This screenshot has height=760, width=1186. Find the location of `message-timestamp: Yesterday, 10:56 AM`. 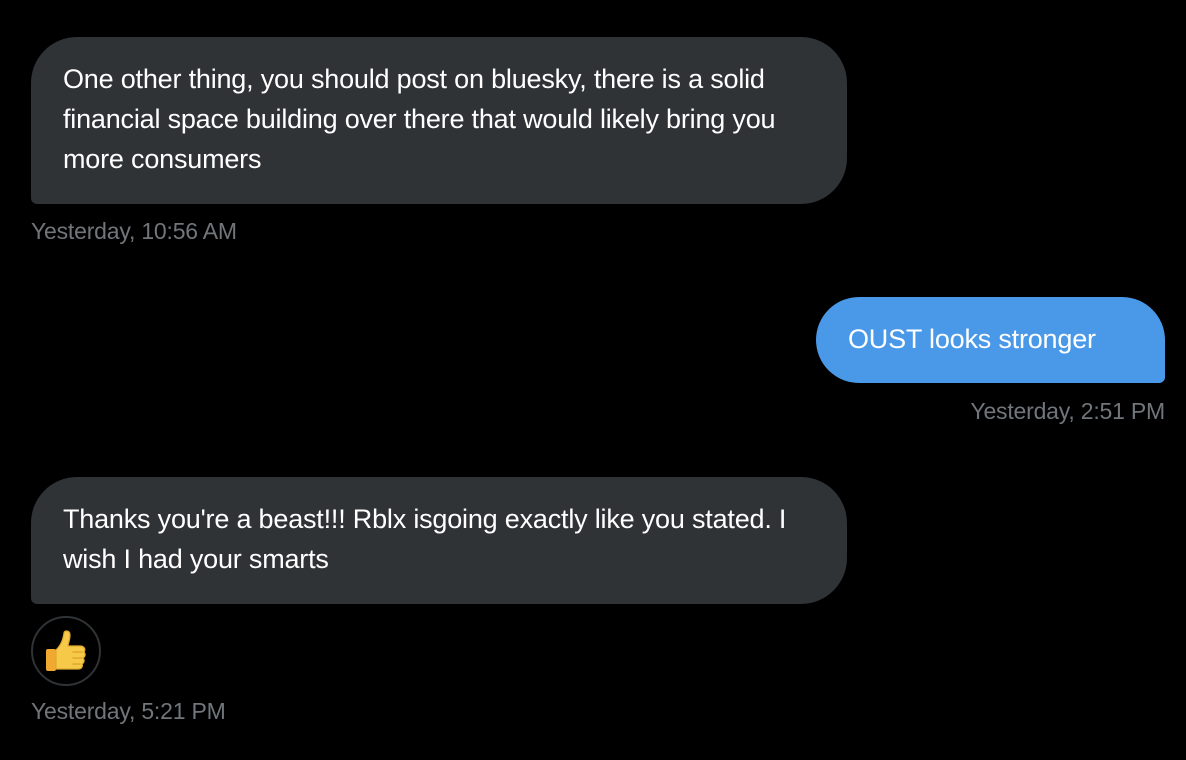

message-timestamp: Yesterday, 10:56 AM is located at coordinates (134, 231).